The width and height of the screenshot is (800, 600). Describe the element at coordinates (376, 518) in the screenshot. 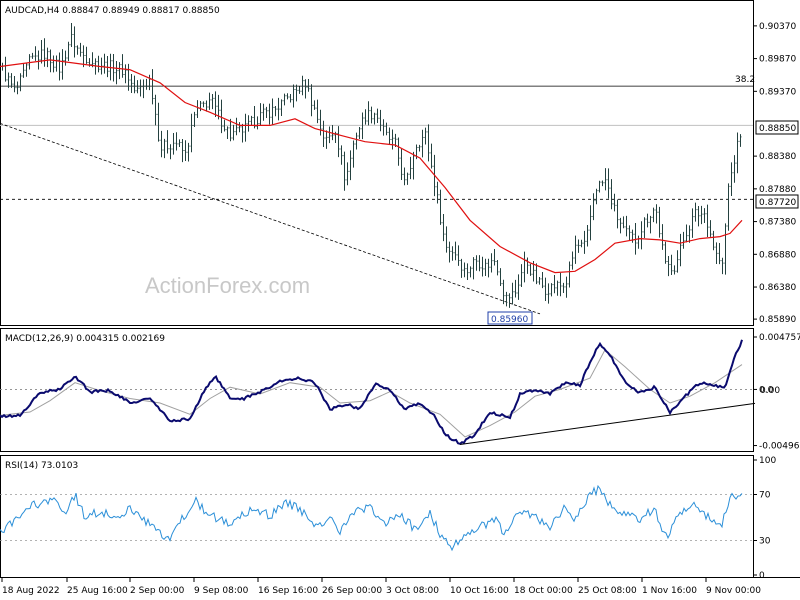

I see `rsi-panel` at that location.